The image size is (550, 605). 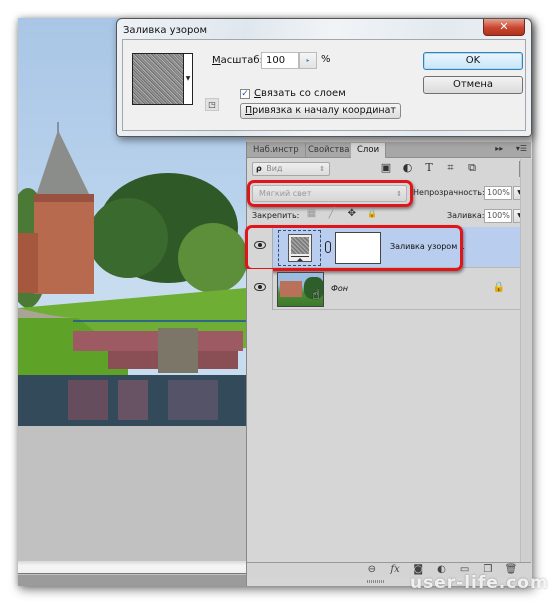 What do you see at coordinates (451, 168) in the screenshot?
I see `shape-filter-icon: ⌗` at bounding box center [451, 168].